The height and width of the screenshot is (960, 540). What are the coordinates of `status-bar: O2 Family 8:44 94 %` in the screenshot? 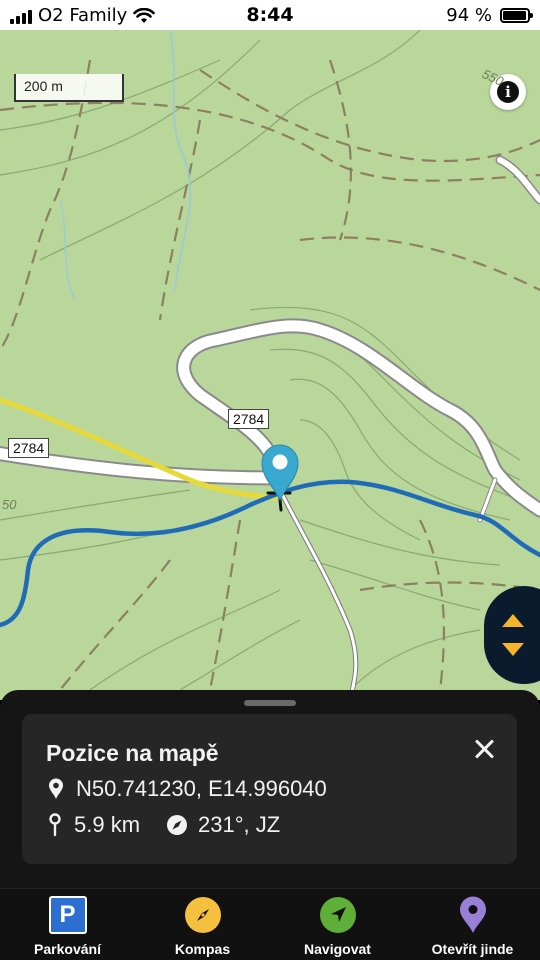 It's located at (270, 15).